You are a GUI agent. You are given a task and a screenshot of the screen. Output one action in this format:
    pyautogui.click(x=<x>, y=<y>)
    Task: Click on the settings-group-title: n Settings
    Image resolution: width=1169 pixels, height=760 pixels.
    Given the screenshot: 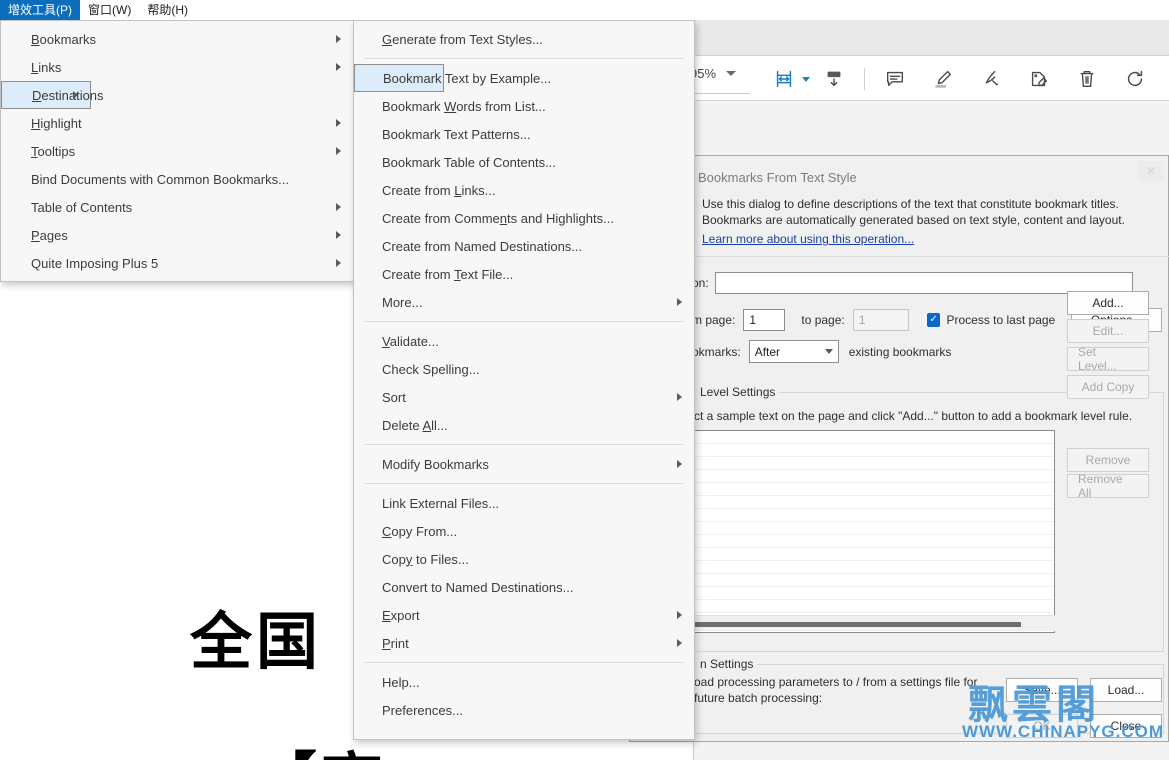 What is the action you would take?
    pyautogui.click(x=727, y=664)
    